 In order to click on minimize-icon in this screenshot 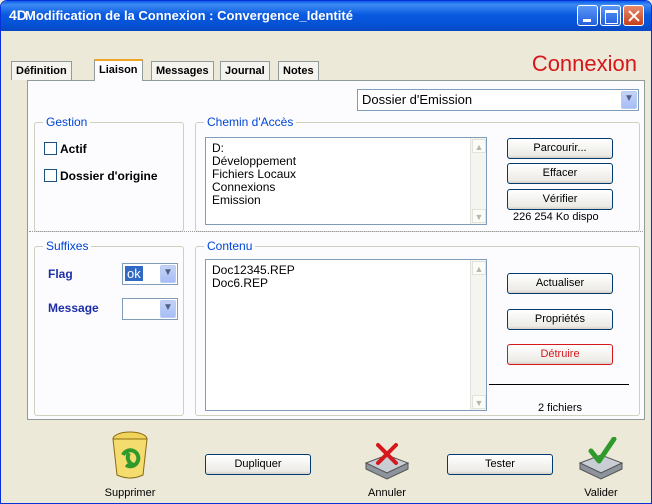, I will do `click(587, 15)`.